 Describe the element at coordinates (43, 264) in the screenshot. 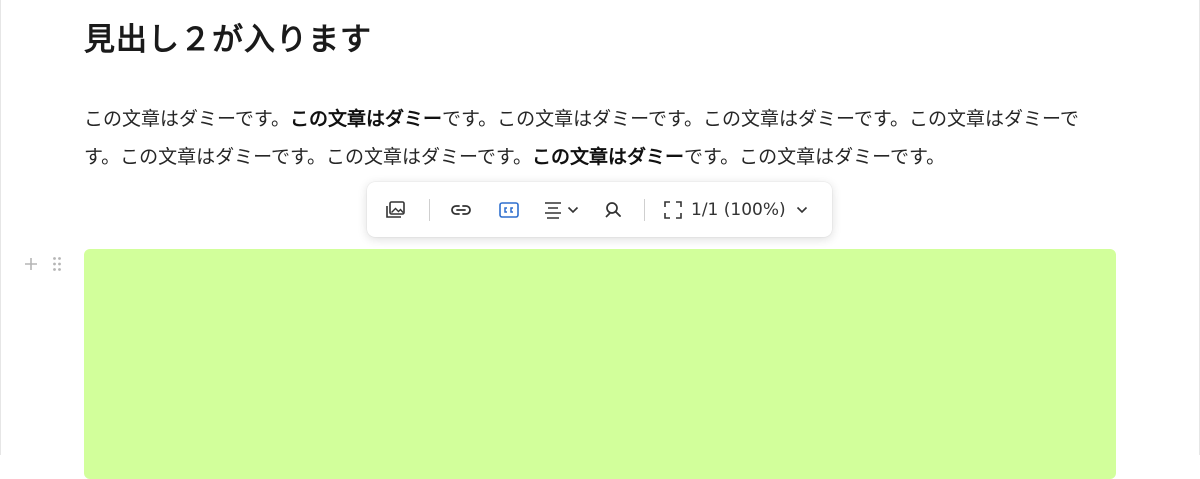

I see `block-handles` at that location.